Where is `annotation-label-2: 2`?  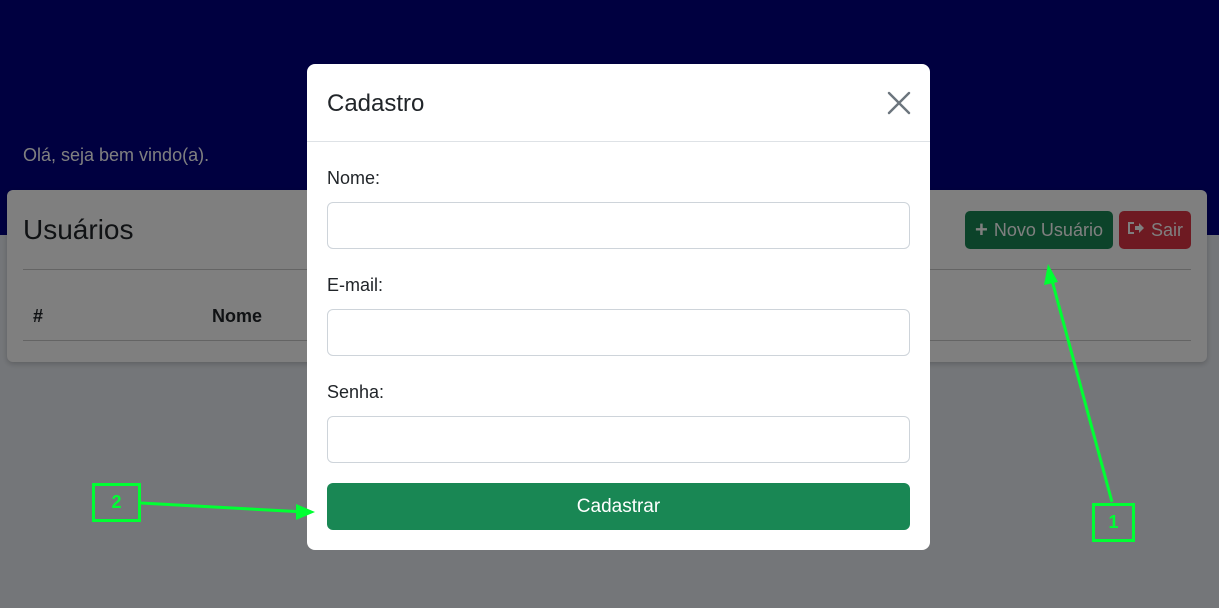 annotation-label-2: 2 is located at coordinates (116, 502).